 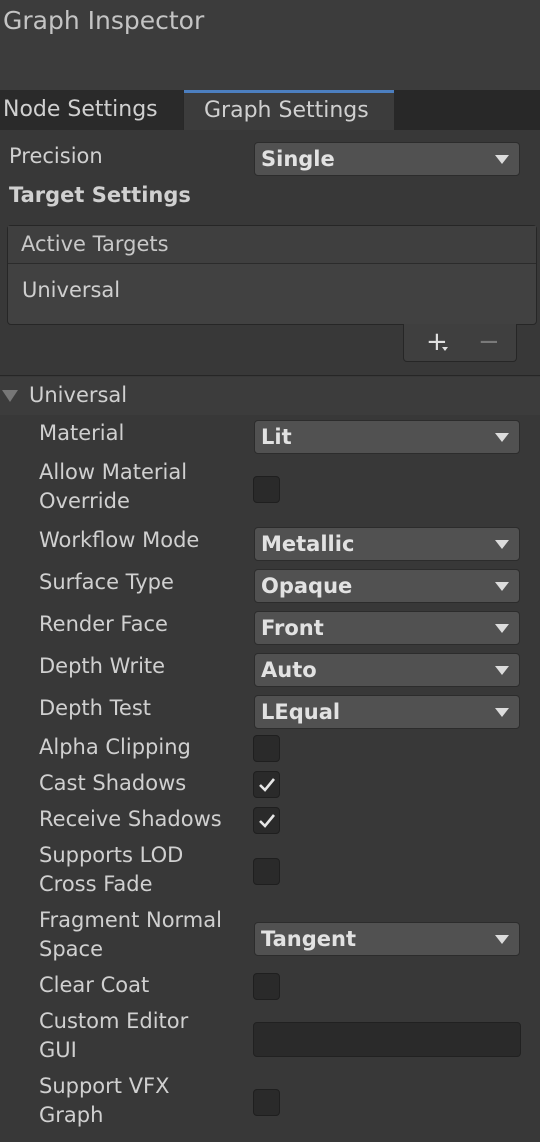 What do you see at coordinates (115, 747) in the screenshot?
I see `alpha-clipping-label: Alpha Clipping` at bounding box center [115, 747].